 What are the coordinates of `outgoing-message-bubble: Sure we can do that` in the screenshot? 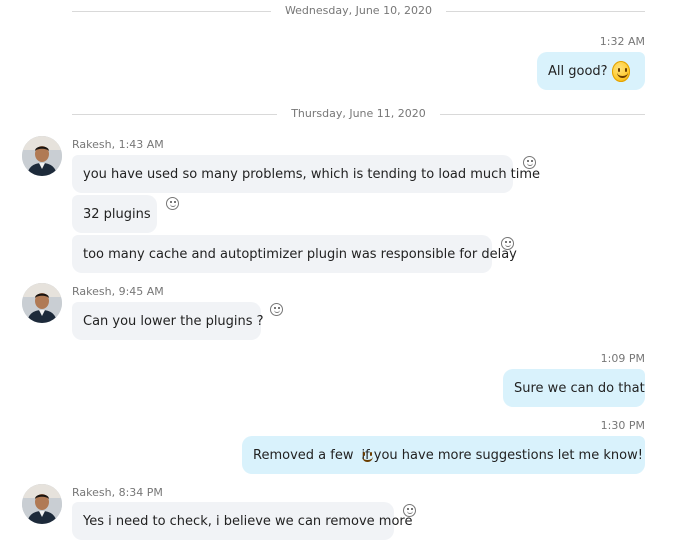 It's located at (574, 388).